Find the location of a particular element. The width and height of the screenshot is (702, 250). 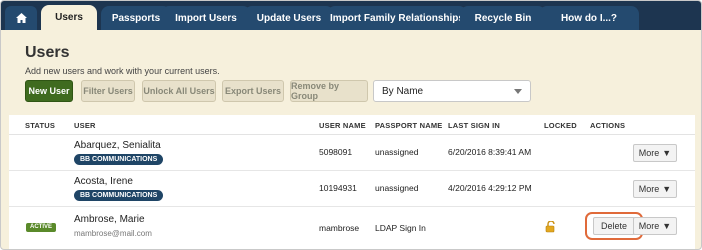

status-badge: ACTIVE is located at coordinates (41, 227).